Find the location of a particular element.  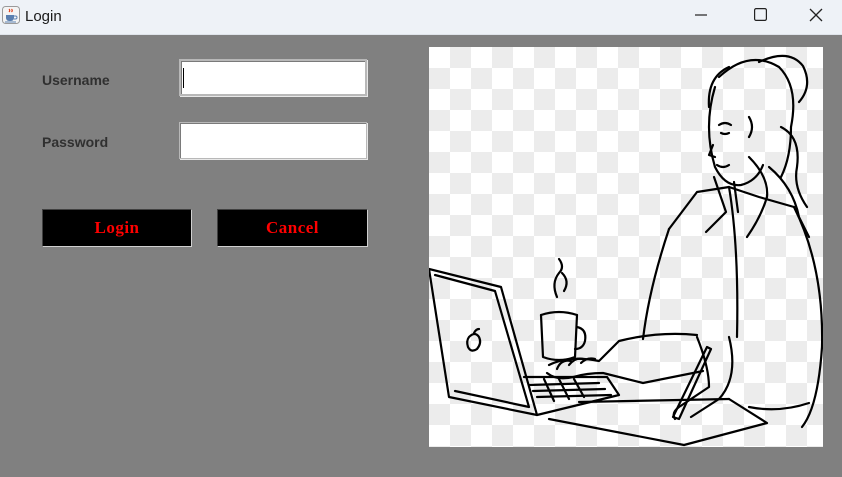

maximize-icon is located at coordinates (760, 17).